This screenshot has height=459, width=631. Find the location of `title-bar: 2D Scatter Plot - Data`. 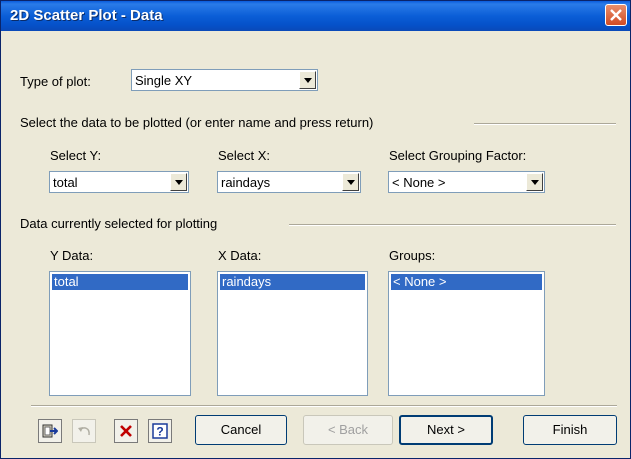

title-bar: 2D Scatter Plot - Data is located at coordinates (315, 16).